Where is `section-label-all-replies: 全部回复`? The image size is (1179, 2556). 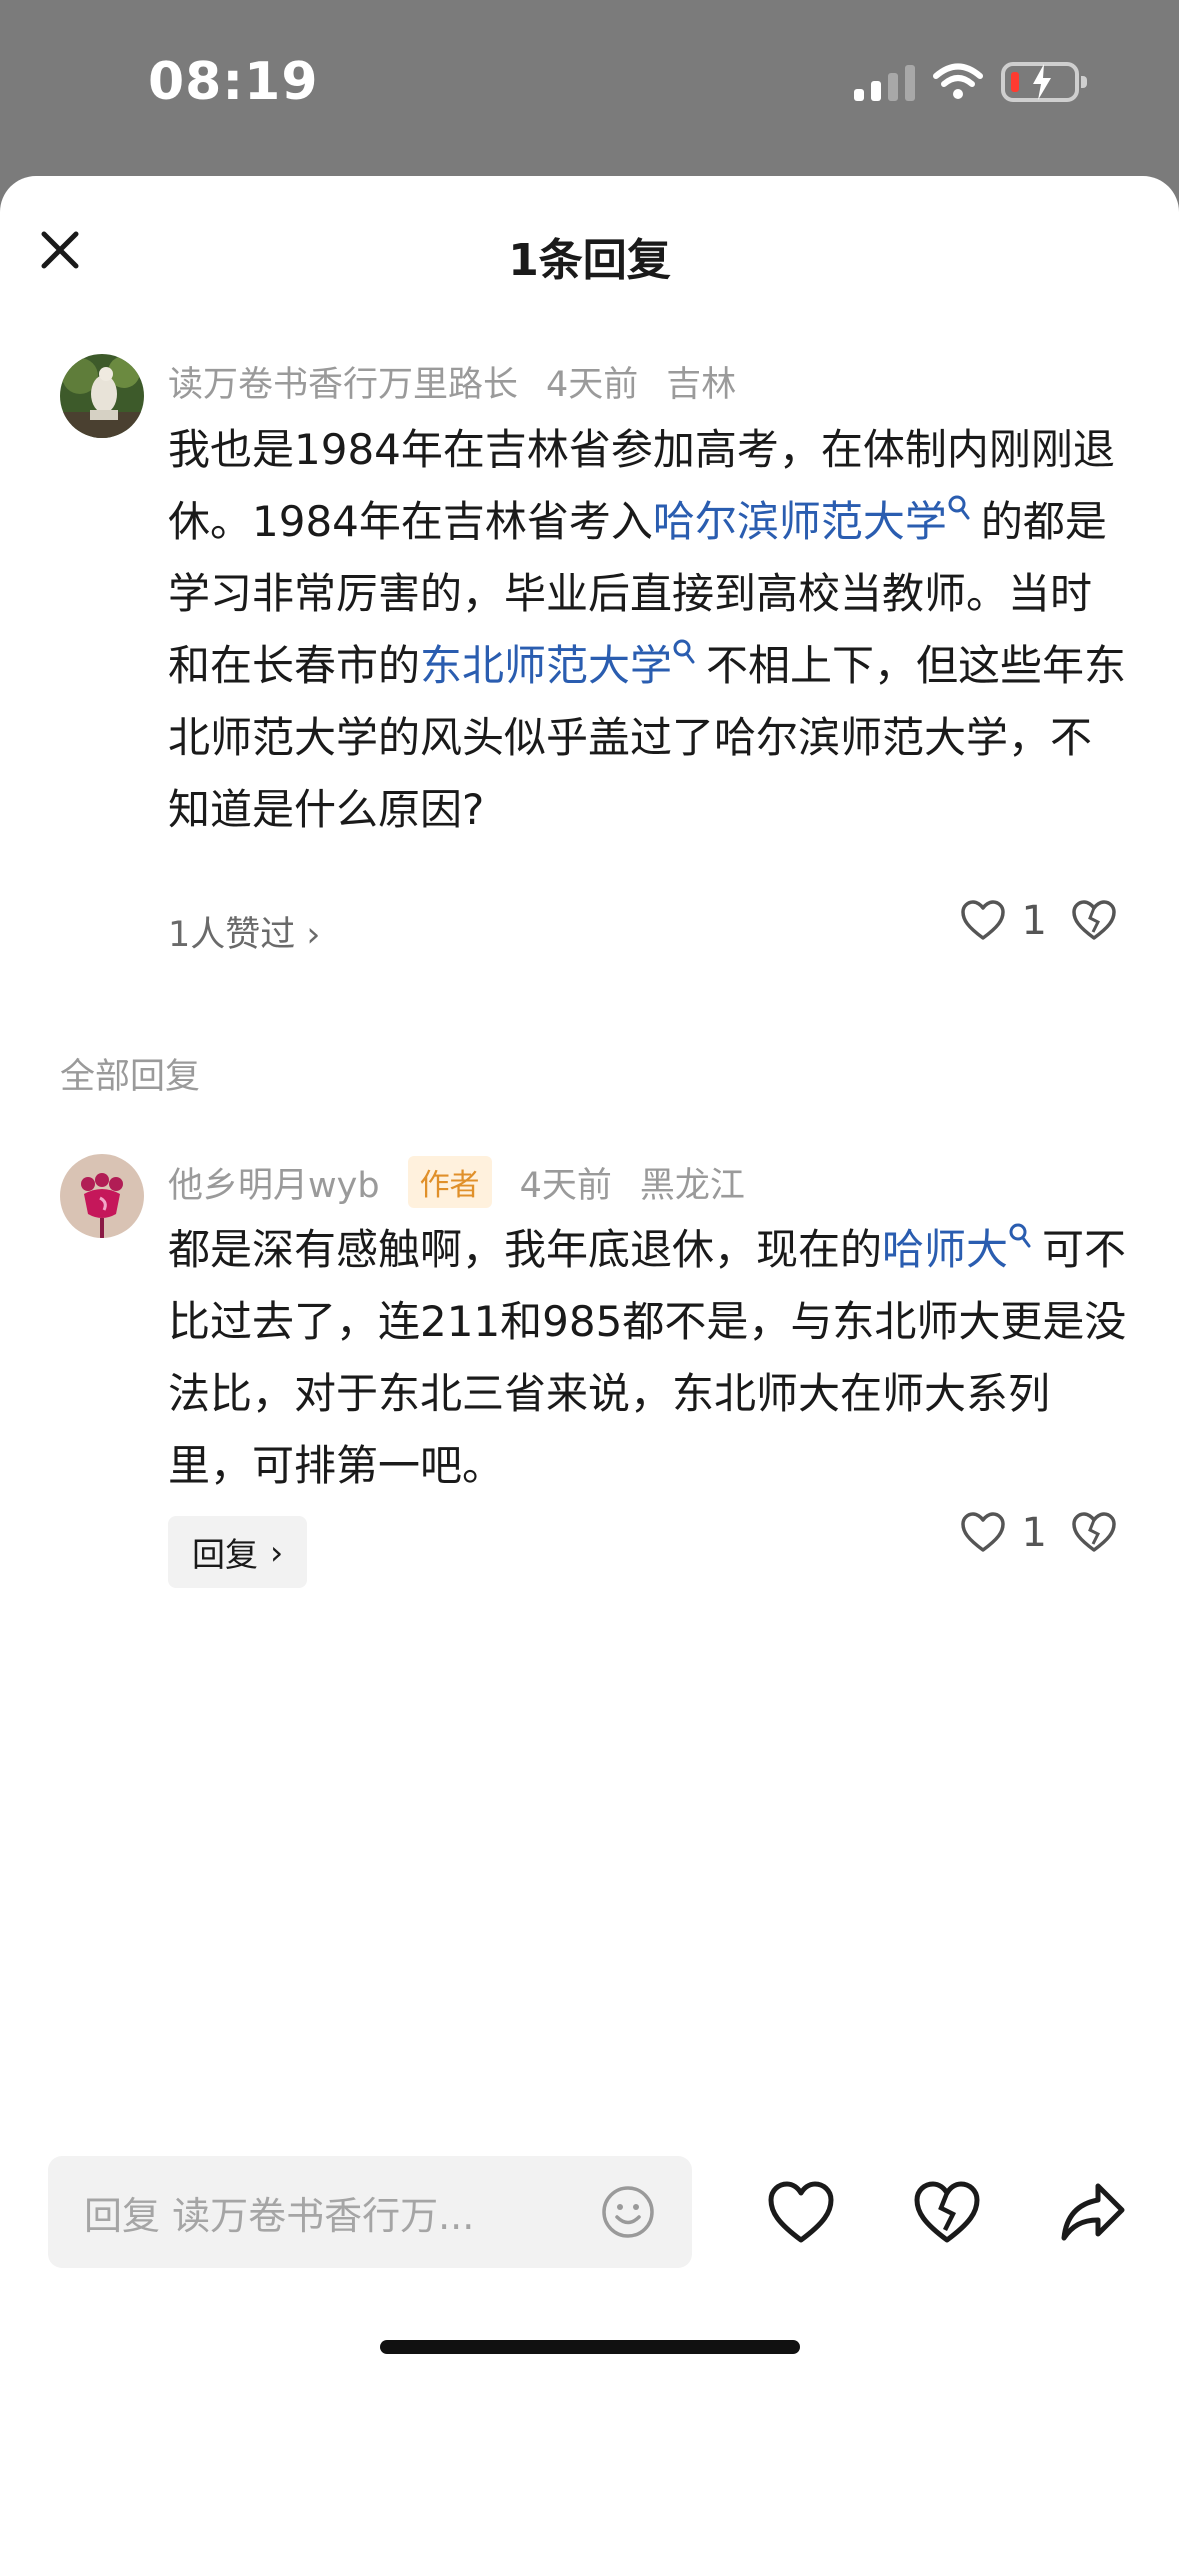 section-label-all-replies: 全部回复 is located at coordinates (130, 1077).